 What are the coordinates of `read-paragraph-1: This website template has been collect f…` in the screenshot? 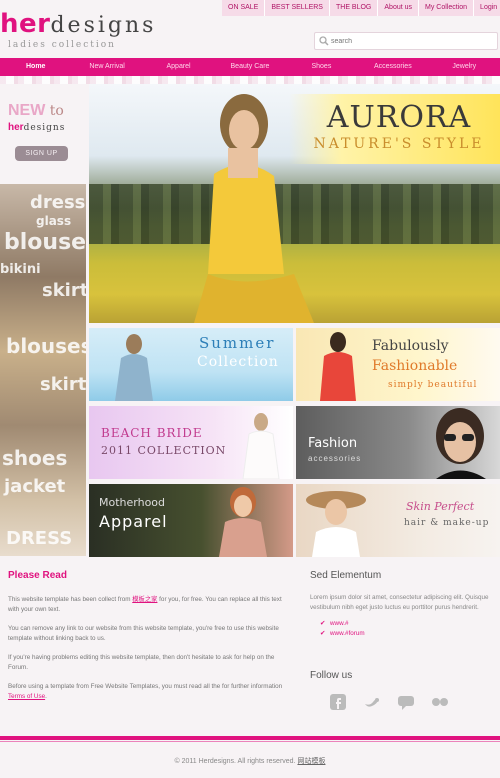 It's located at (150, 605).